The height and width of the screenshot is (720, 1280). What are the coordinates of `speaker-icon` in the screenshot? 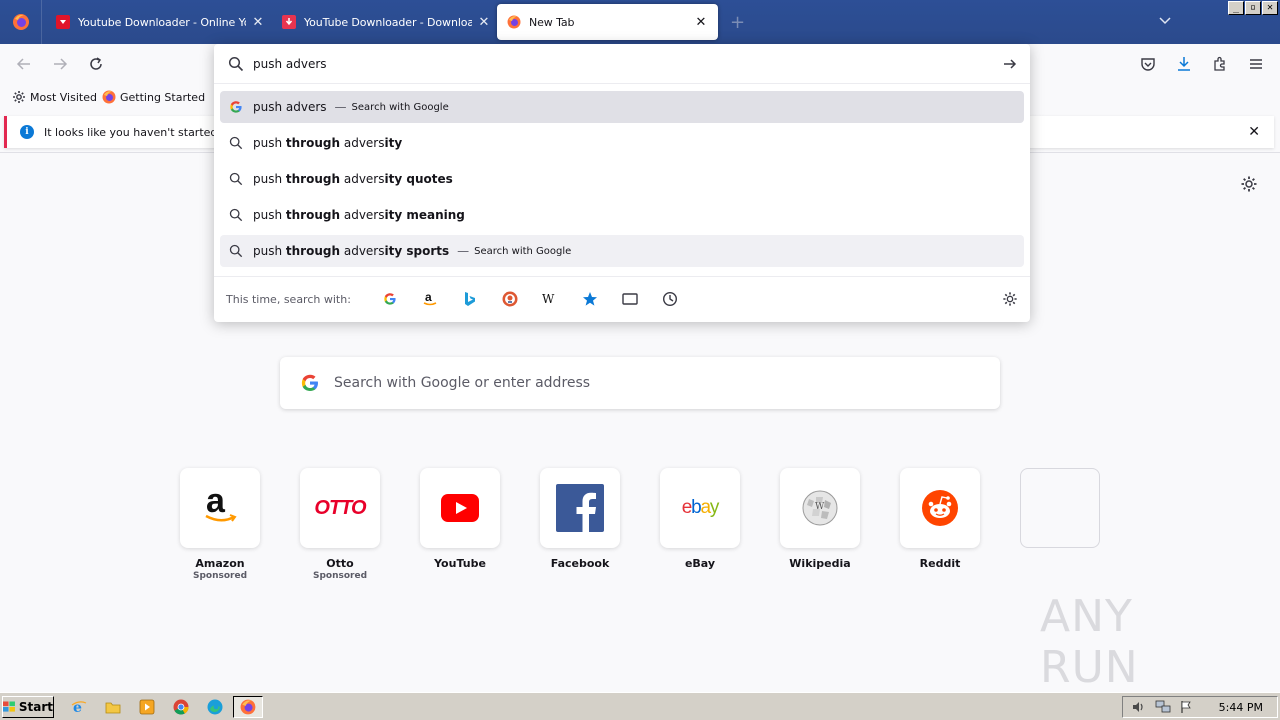 It's located at (1138, 707).